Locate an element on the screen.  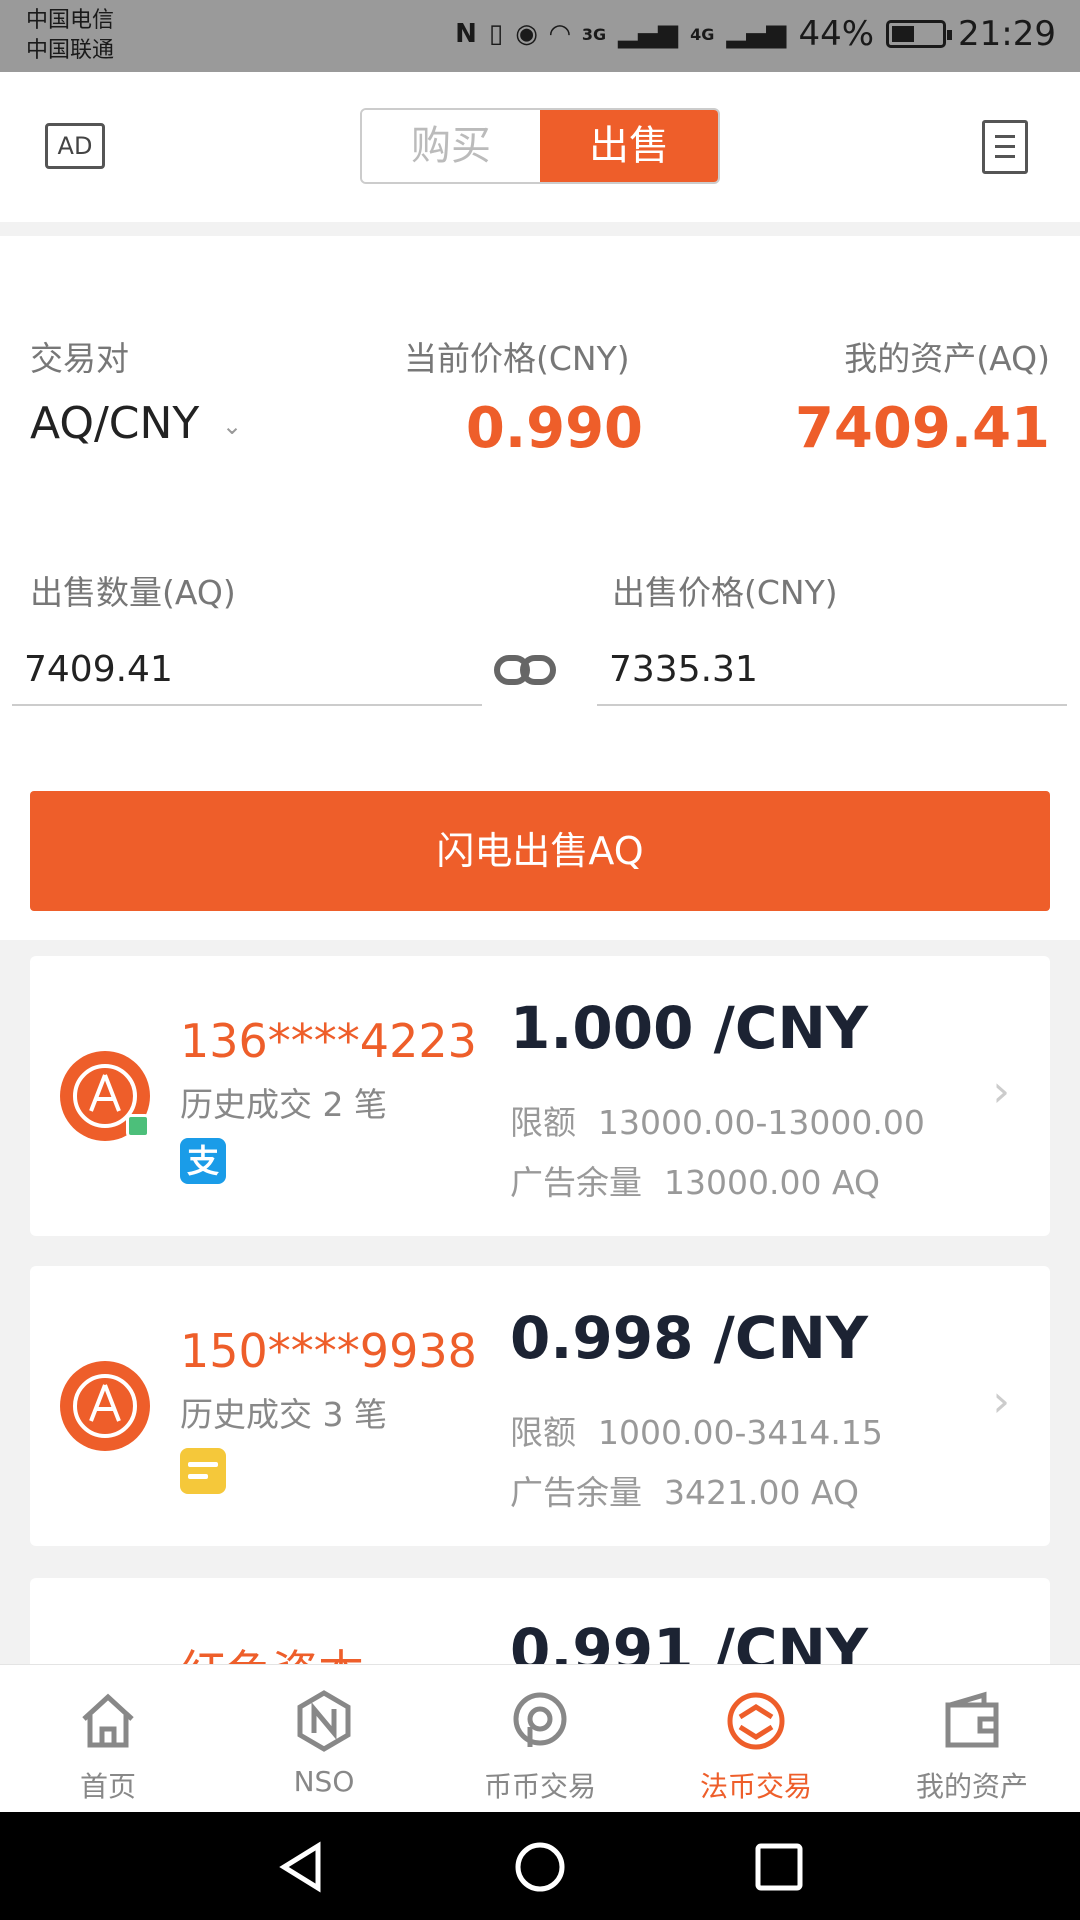
nfc-icon: N is located at coordinates (466, 34).